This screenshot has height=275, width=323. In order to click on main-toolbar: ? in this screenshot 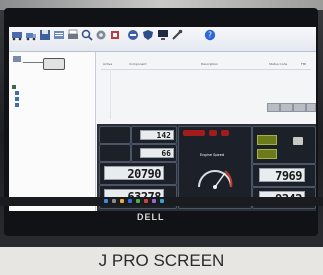, I will do `click(162, 39)`.